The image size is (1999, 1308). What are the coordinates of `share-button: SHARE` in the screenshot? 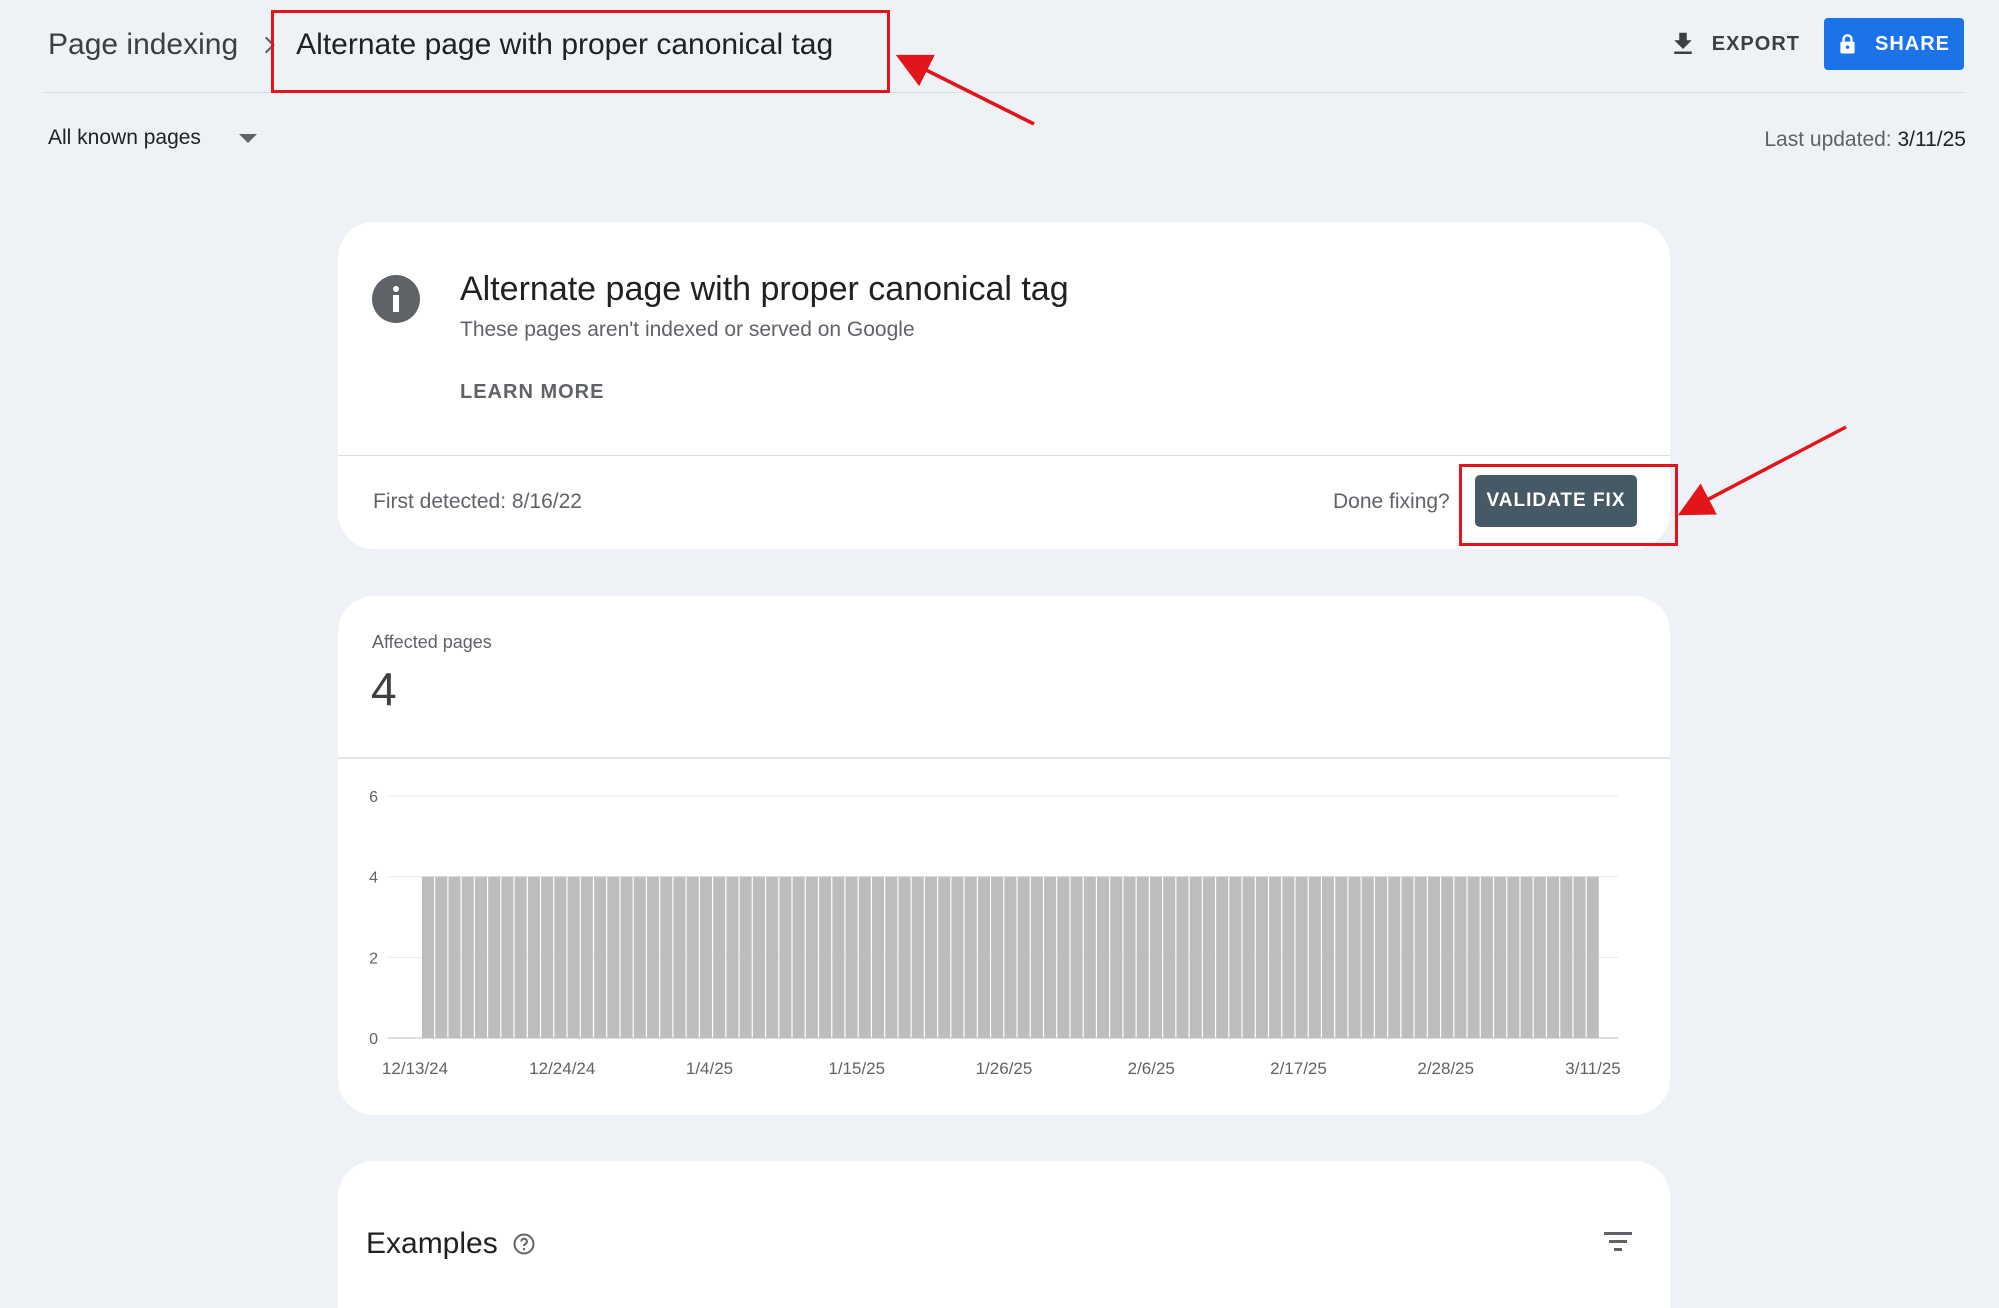 It's located at (1894, 44).